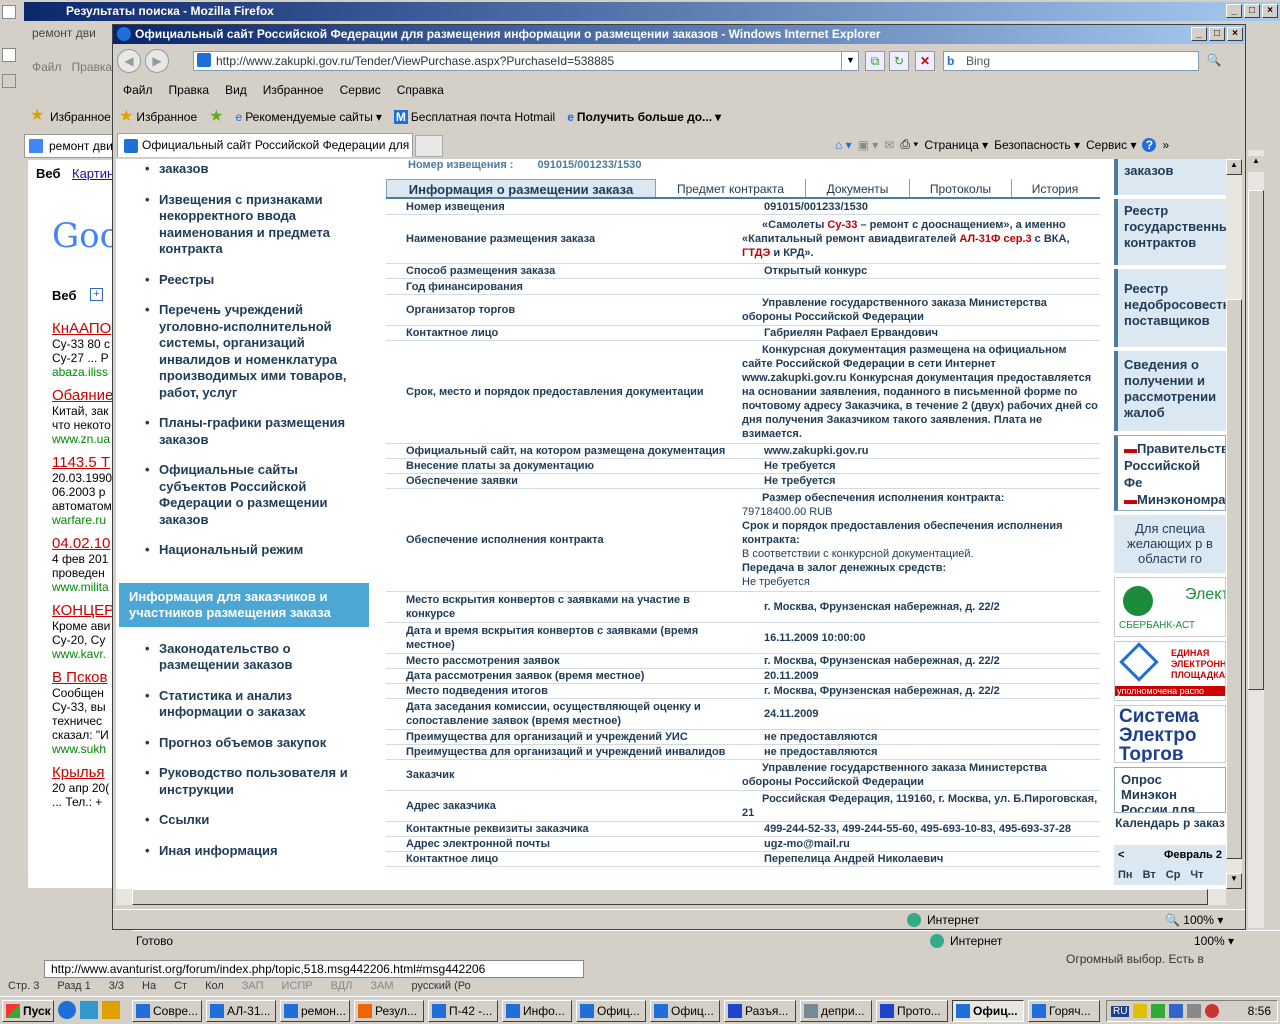 Image resolution: width=1280 pixels, height=1024 pixels. I want to click on ie-horizontal-scrollbar, so click(671, 897).